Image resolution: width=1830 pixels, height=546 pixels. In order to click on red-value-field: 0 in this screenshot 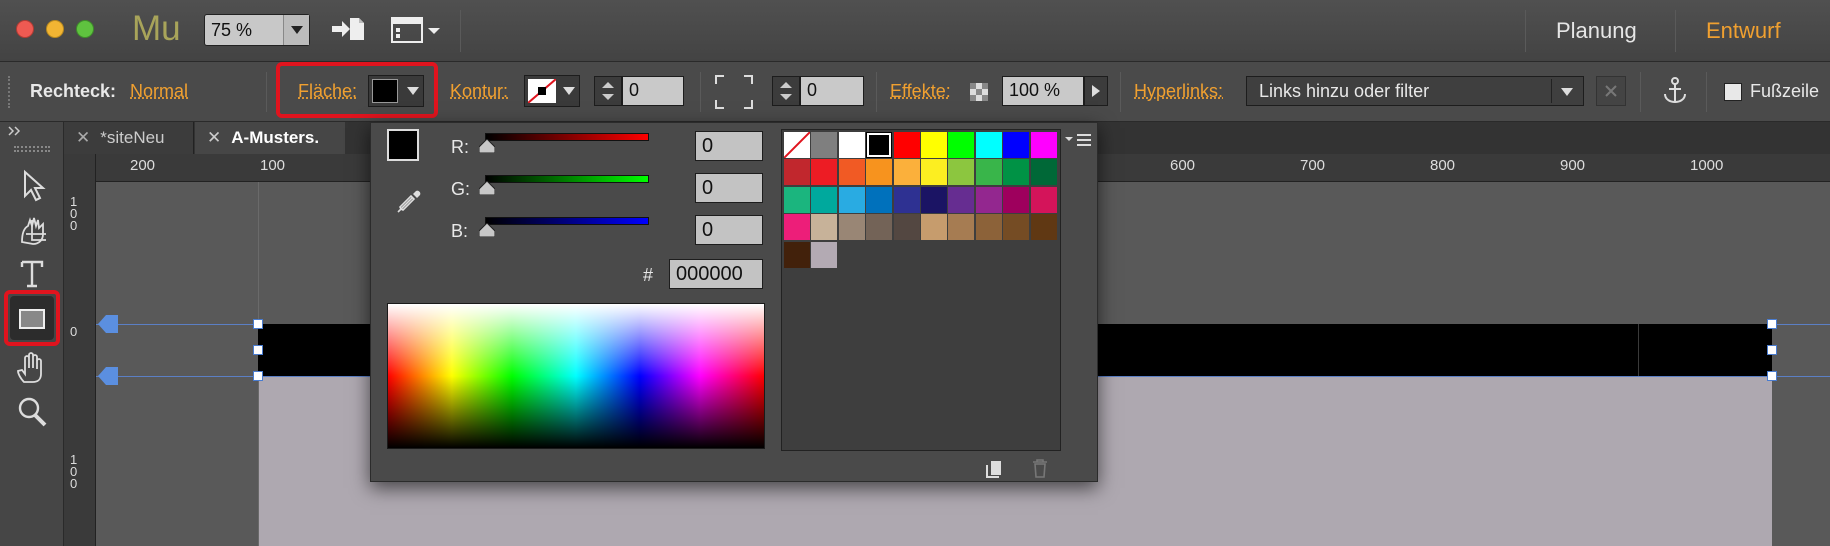, I will do `click(729, 146)`.